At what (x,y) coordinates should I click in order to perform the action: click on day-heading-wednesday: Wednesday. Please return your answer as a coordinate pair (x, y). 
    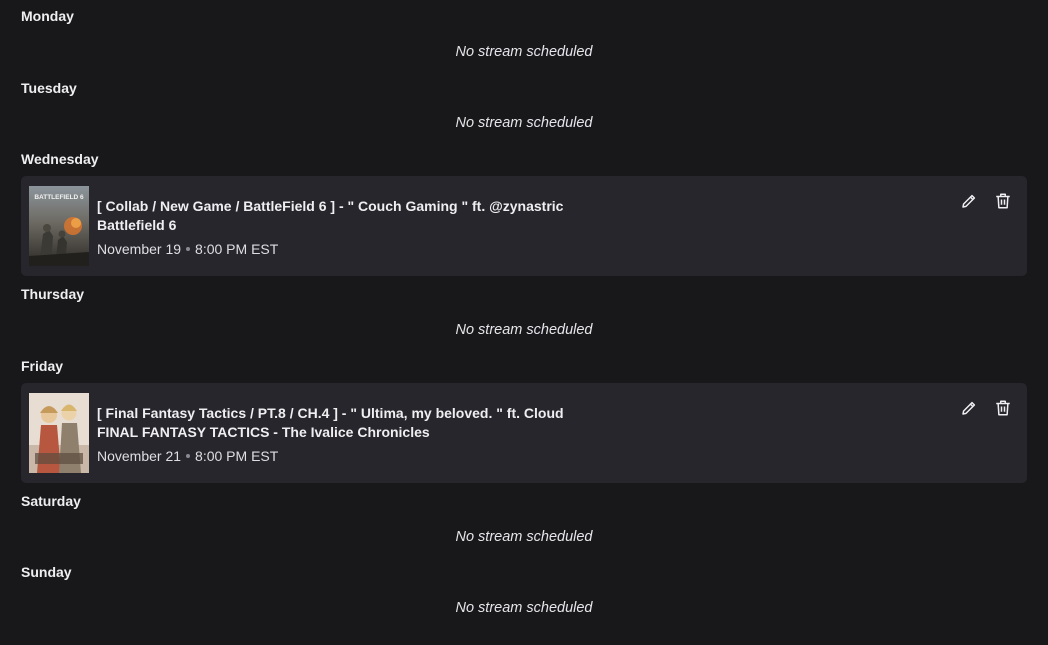
    Looking at the image, I should click on (60, 159).